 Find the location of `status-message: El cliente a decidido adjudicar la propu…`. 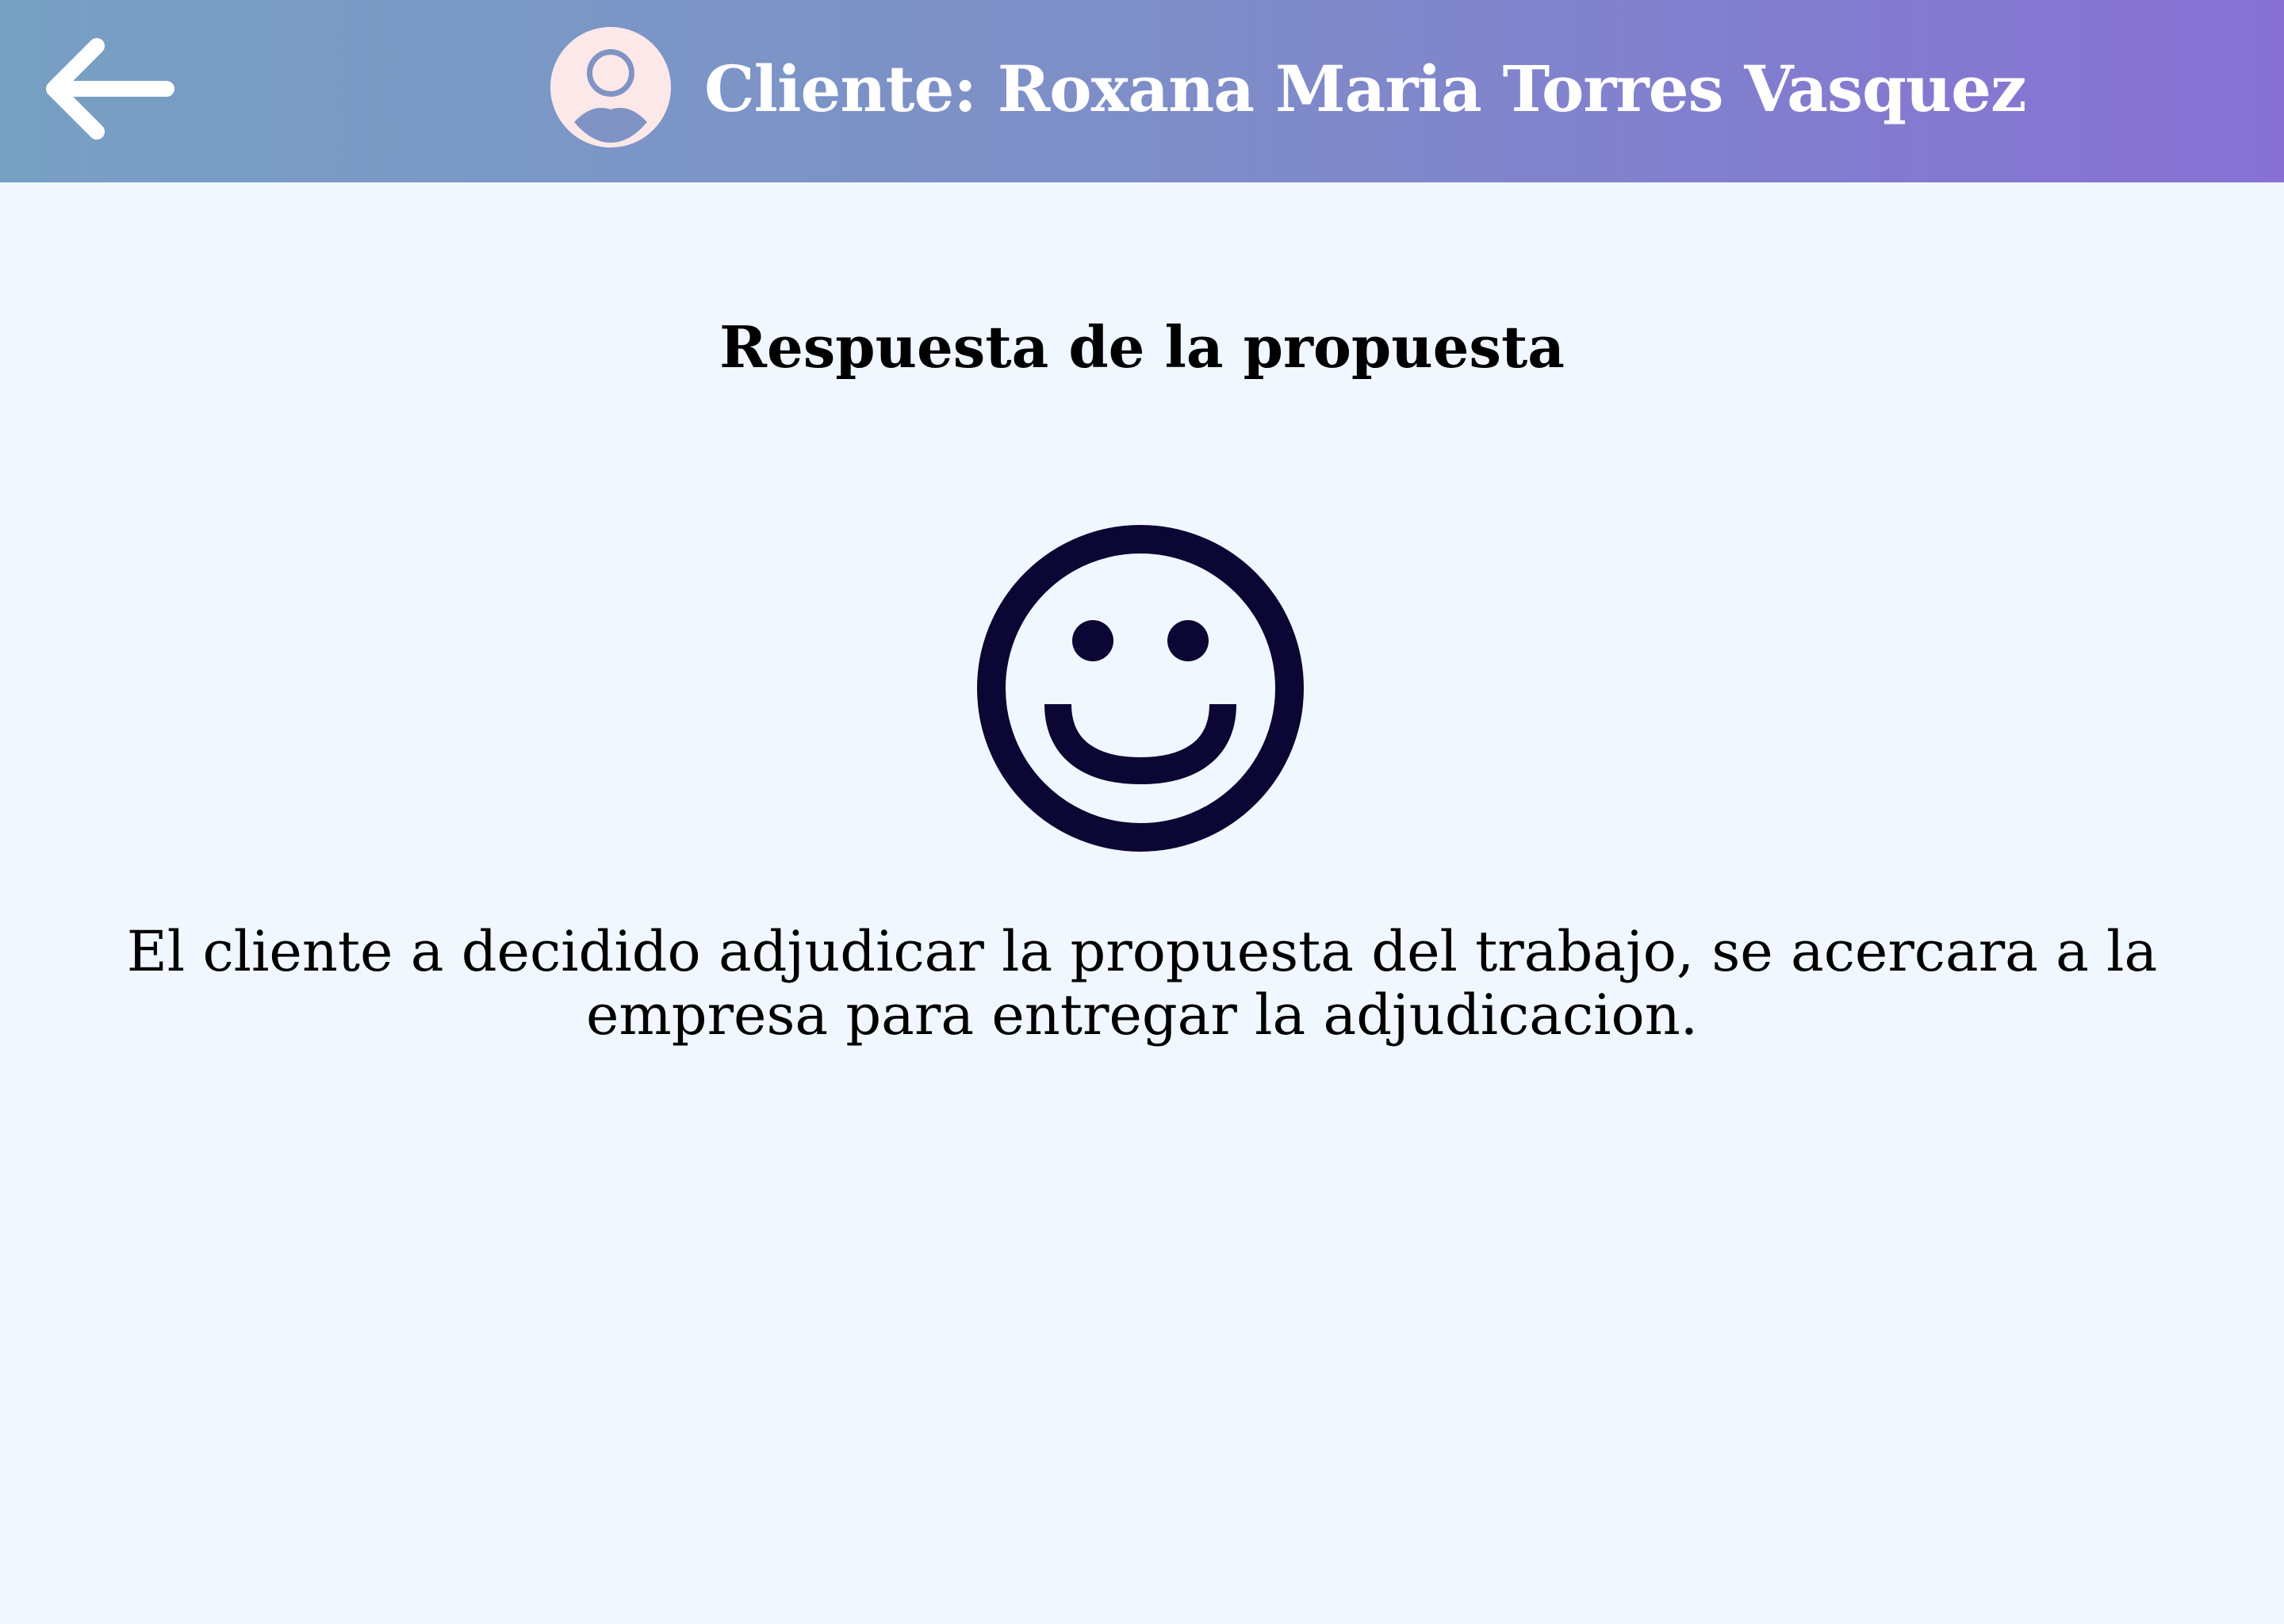

status-message: El cliente a decidido adjudicar la propu… is located at coordinates (1142, 983).